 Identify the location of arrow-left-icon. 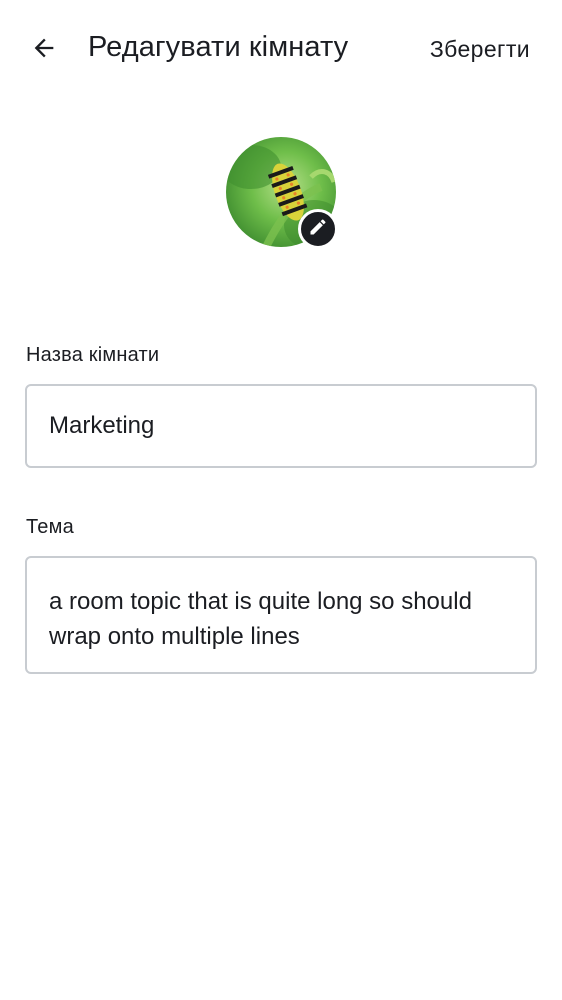
(44, 50).